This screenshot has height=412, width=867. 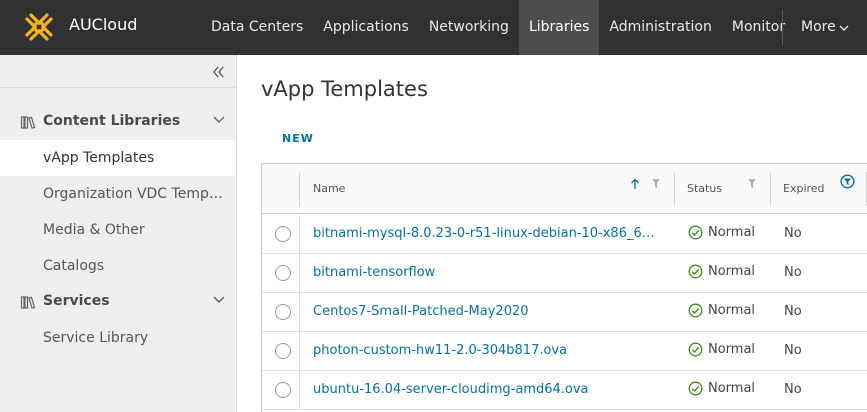 I want to click on nav-applications: Applications, so click(x=366, y=27).